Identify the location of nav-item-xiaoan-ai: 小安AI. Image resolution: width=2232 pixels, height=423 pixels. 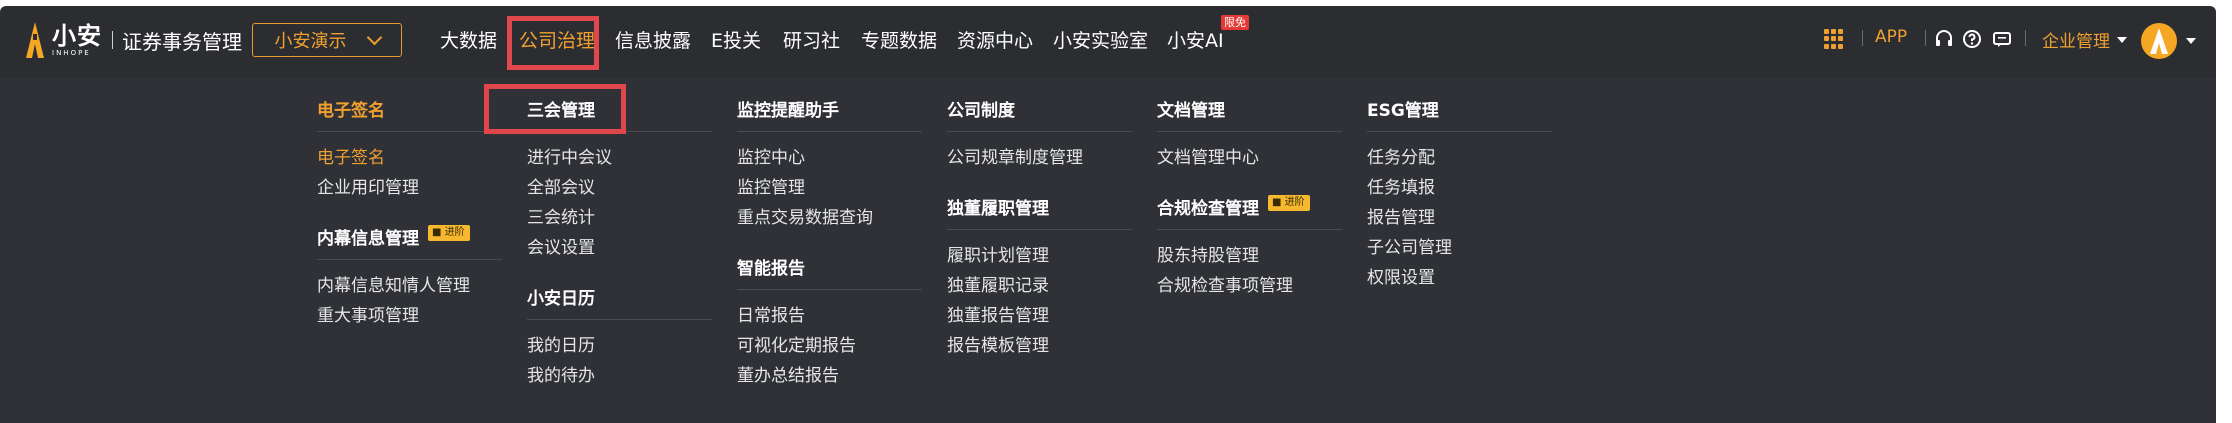
(1195, 39).